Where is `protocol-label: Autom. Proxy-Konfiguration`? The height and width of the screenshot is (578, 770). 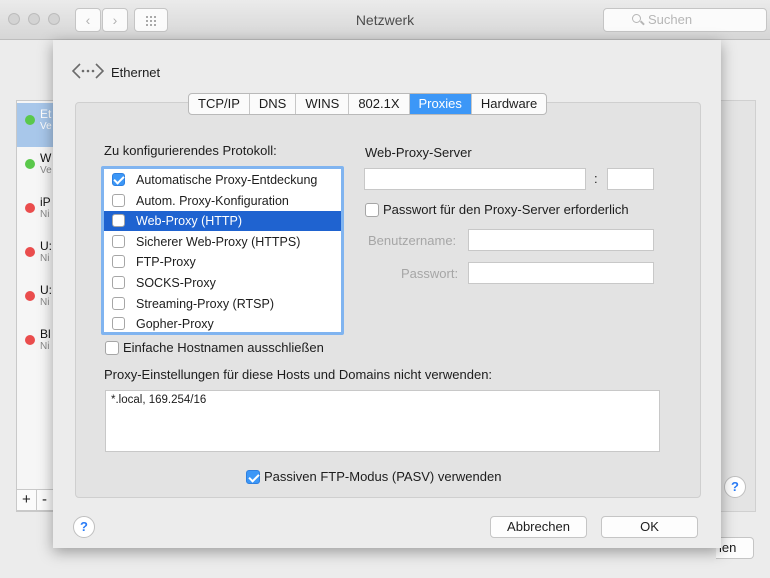
protocol-label: Autom. Proxy-Konfiguration is located at coordinates (212, 200).